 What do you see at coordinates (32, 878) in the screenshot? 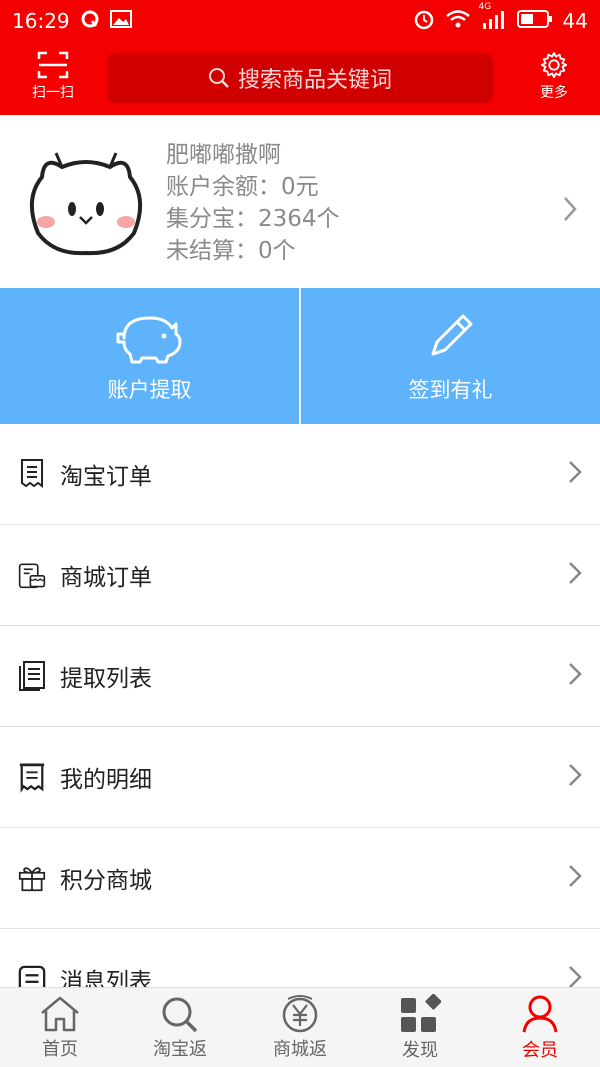
I see `gift-icon` at bounding box center [32, 878].